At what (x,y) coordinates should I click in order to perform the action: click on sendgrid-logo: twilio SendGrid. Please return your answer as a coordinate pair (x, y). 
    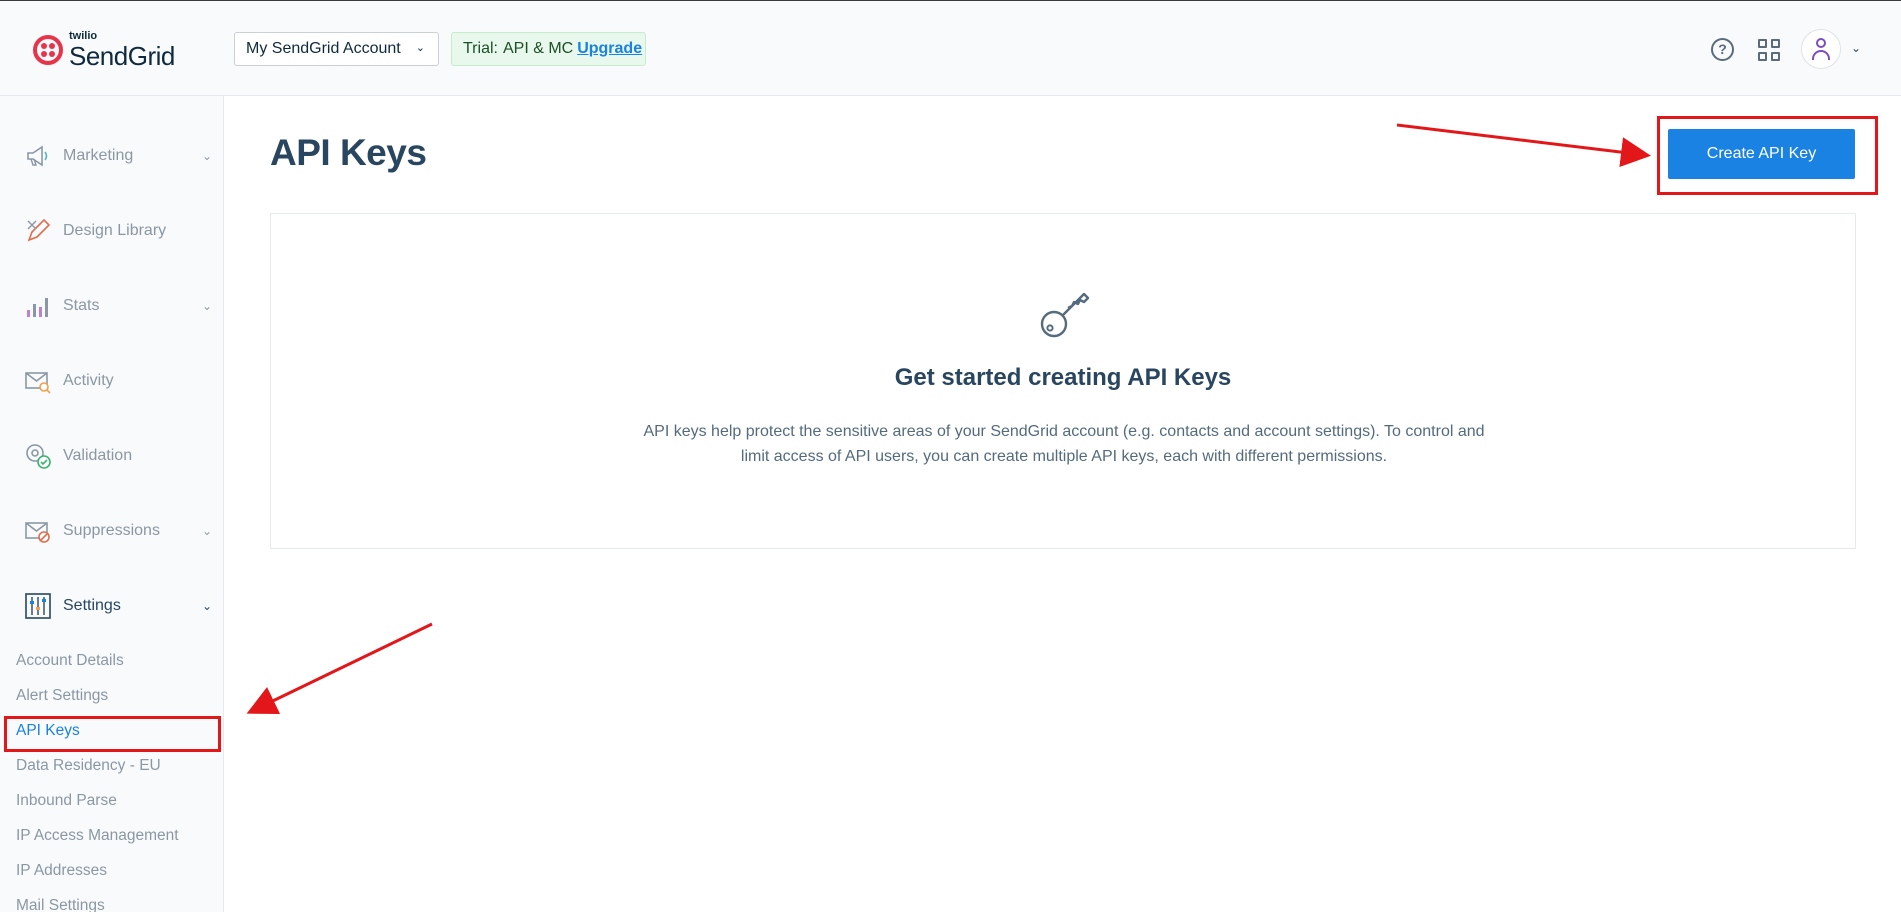
    Looking at the image, I should click on (104, 50).